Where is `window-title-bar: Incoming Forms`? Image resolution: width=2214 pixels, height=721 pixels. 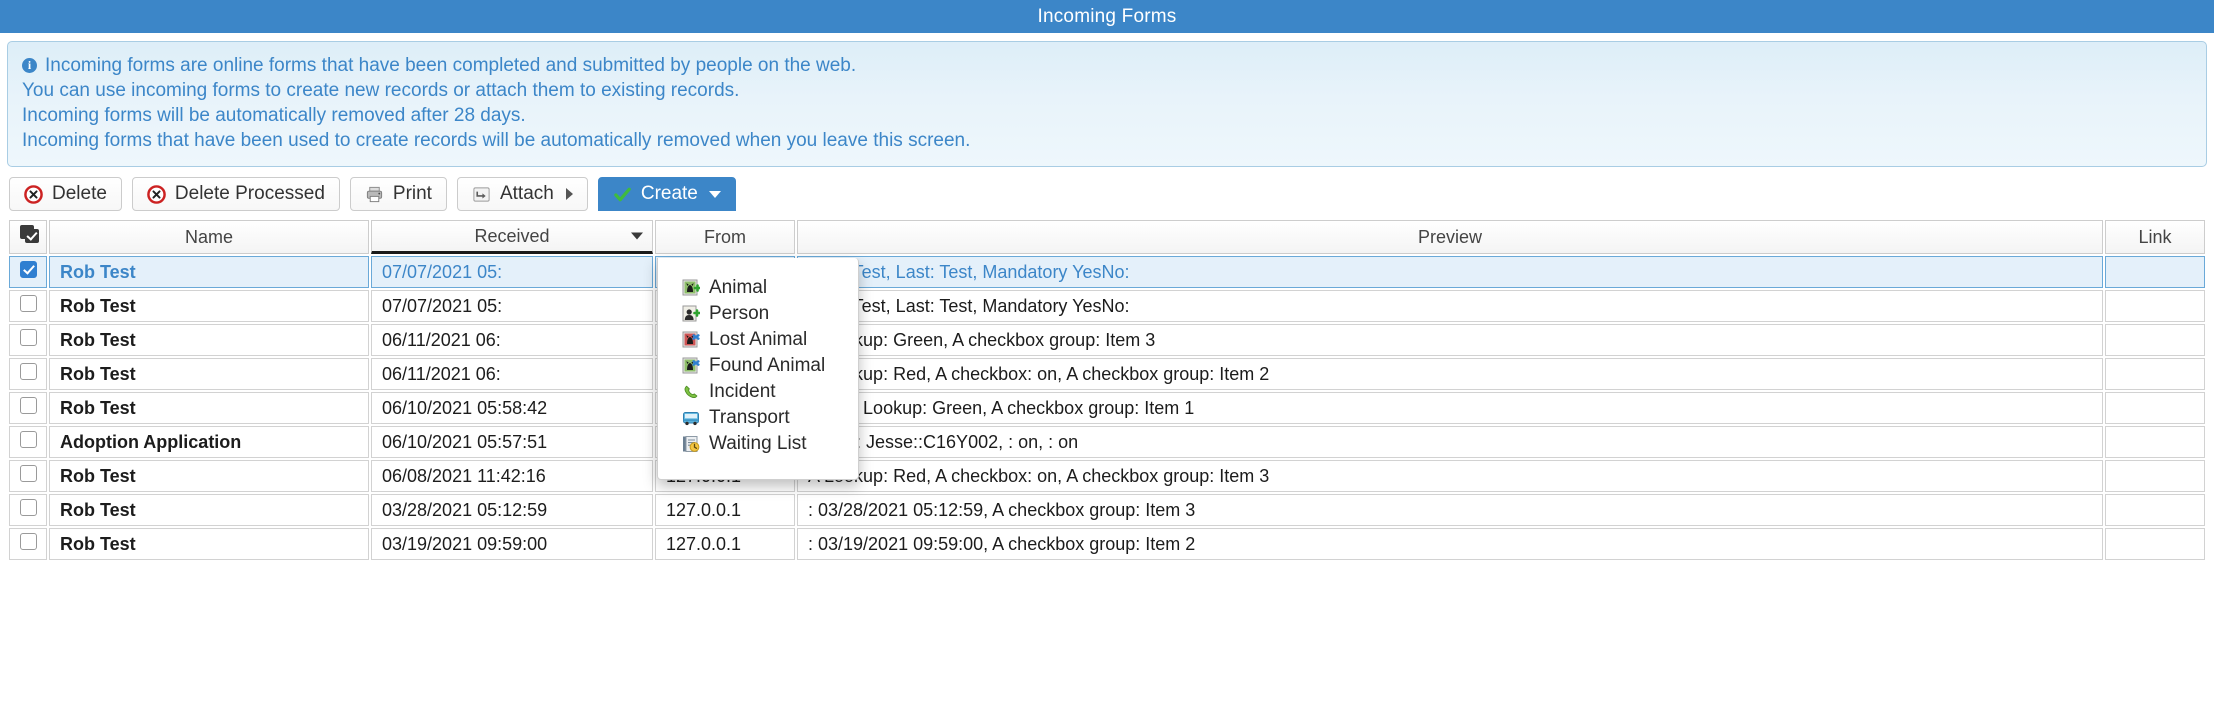
window-title-bar: Incoming Forms is located at coordinates (1107, 16).